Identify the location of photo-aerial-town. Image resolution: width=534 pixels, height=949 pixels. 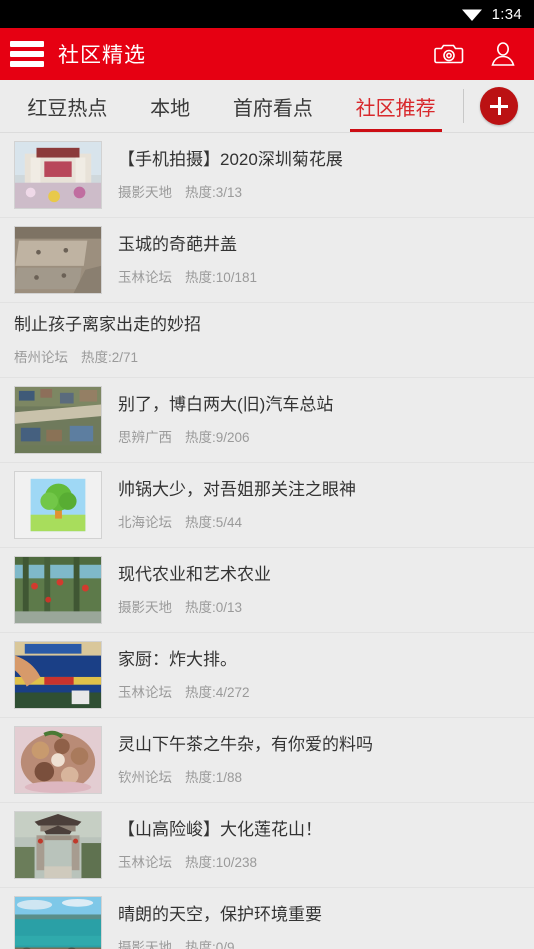
(58, 420).